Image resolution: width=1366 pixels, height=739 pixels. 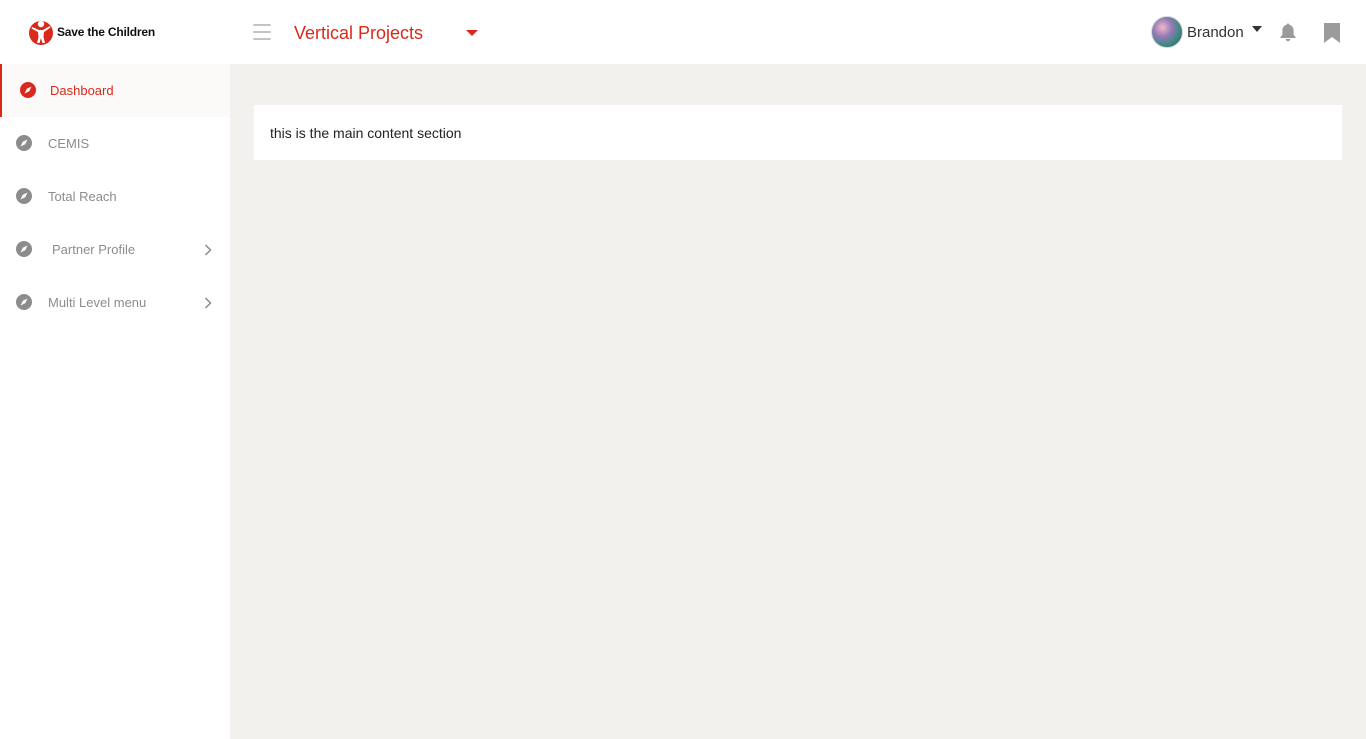 I want to click on sidebar-item-label: Total Reach, so click(x=82, y=196).